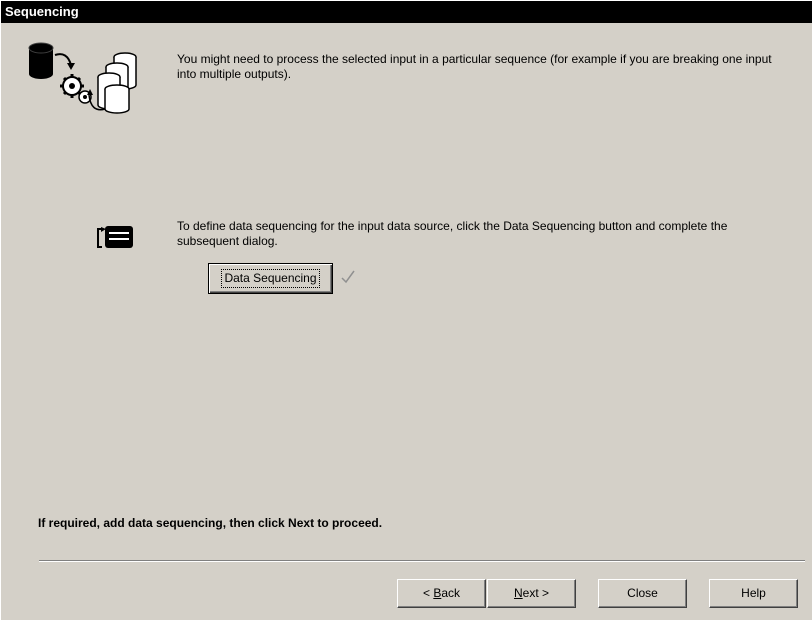  I want to click on next-mnemonic: N, so click(518, 593).